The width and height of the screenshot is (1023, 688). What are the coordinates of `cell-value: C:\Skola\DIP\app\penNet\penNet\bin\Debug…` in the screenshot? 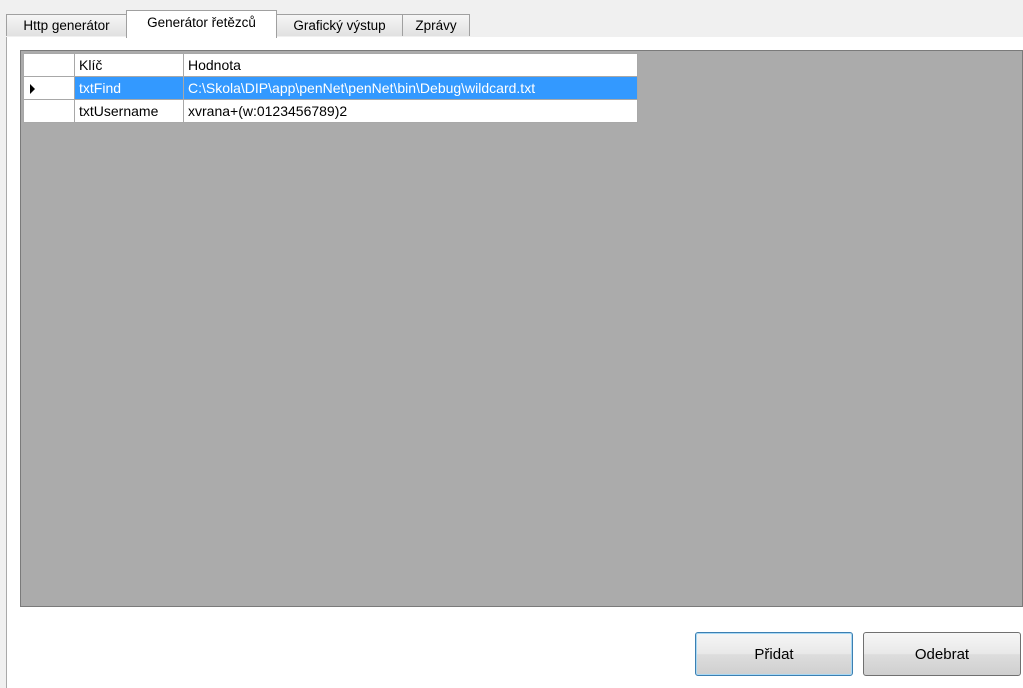 It's located at (410, 88).